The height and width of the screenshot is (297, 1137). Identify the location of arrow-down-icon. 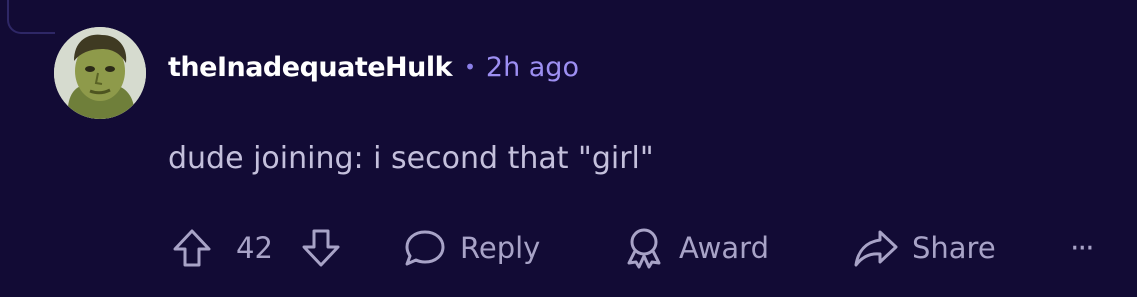
(321, 248).